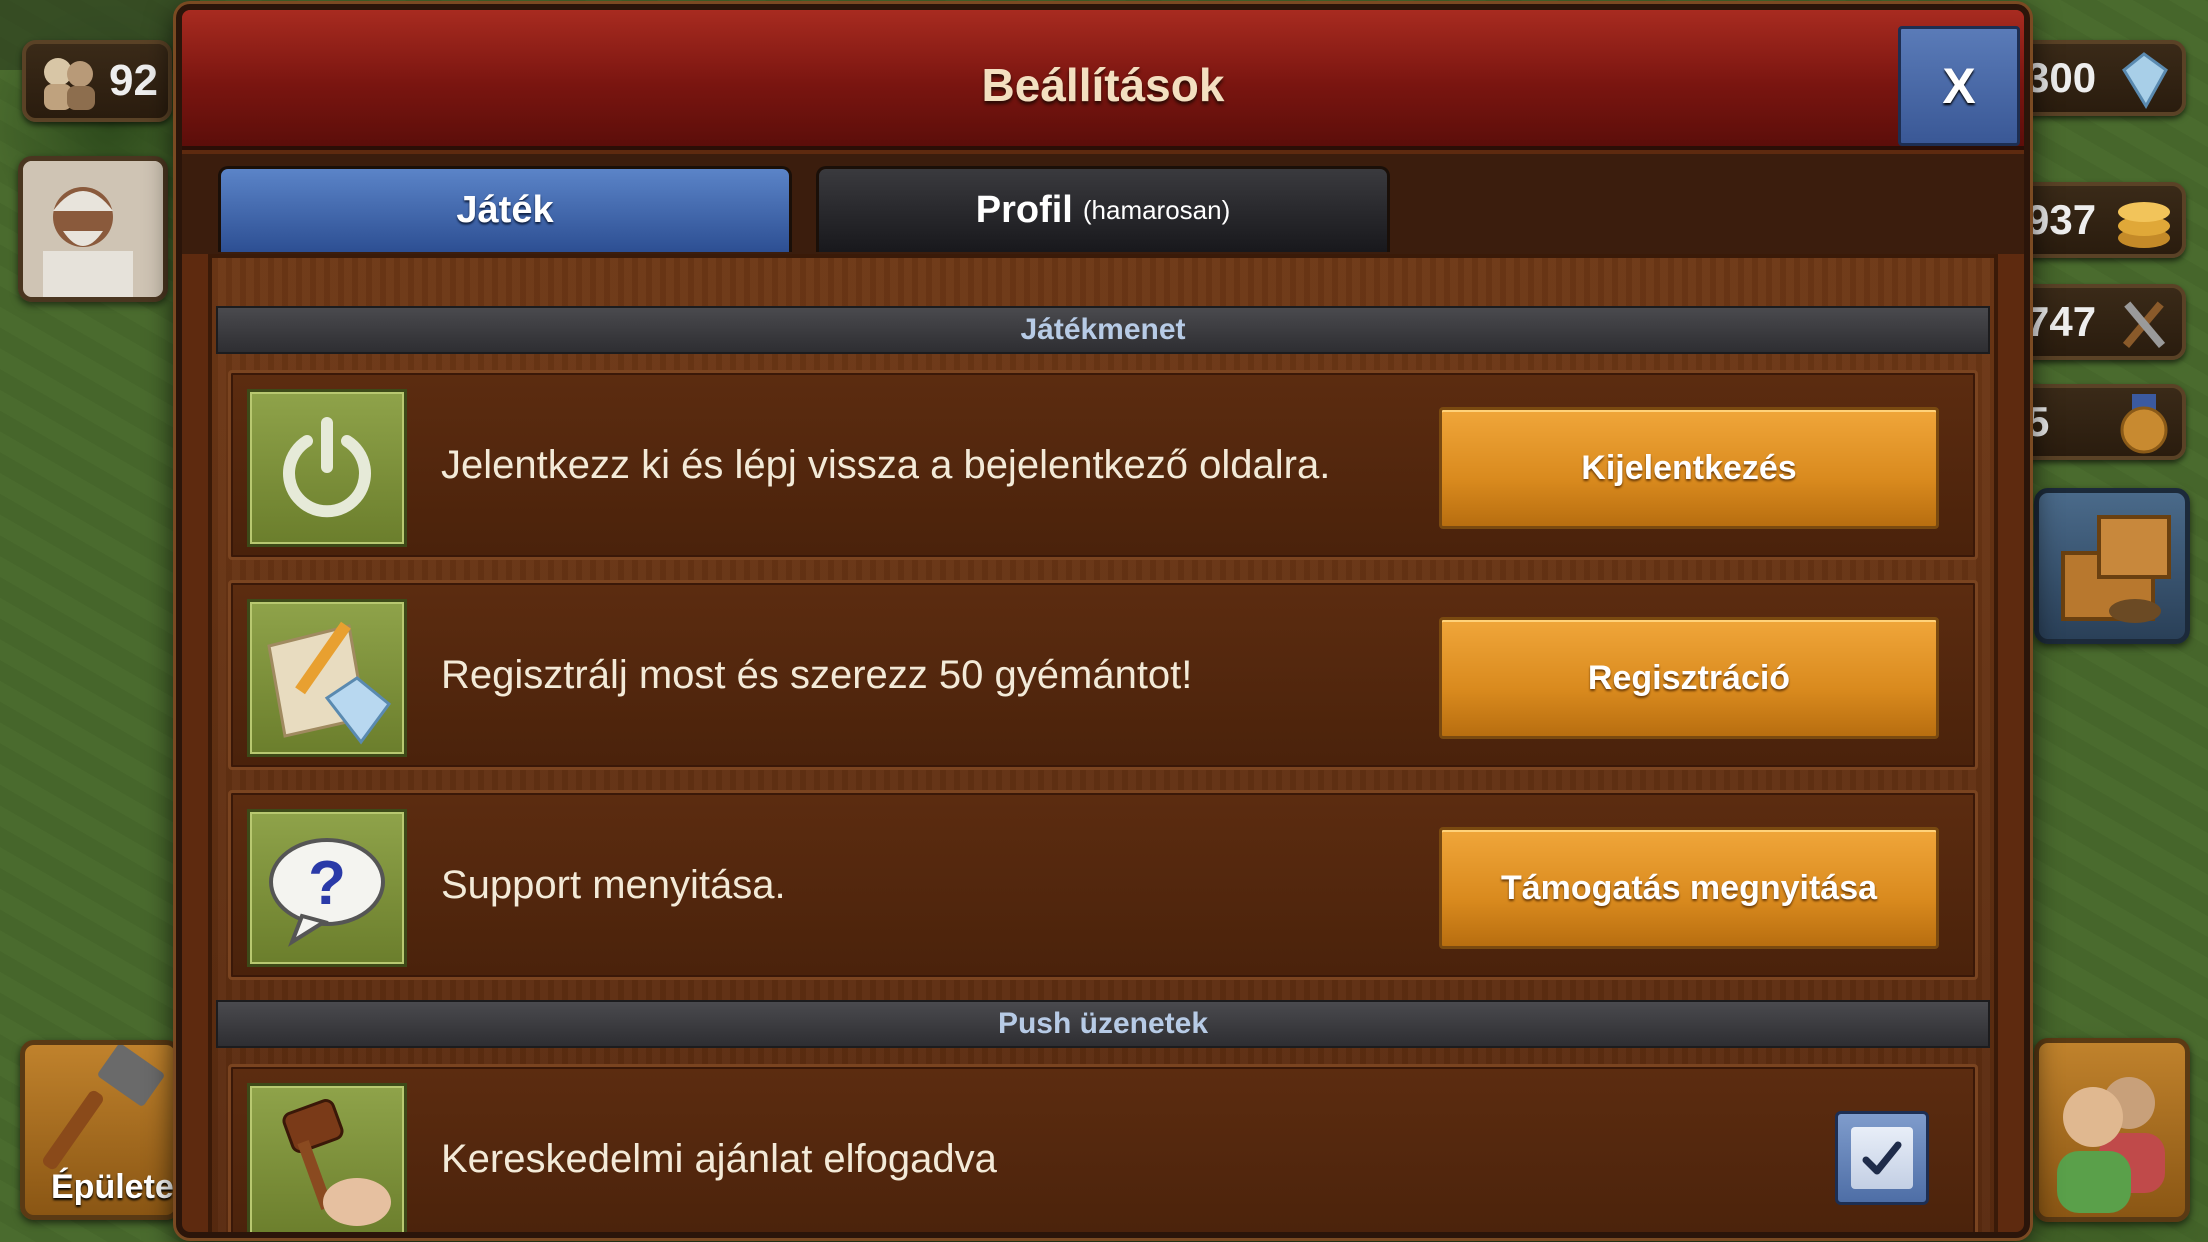  What do you see at coordinates (2144, 424) in the screenshot?
I see `medal-icon` at bounding box center [2144, 424].